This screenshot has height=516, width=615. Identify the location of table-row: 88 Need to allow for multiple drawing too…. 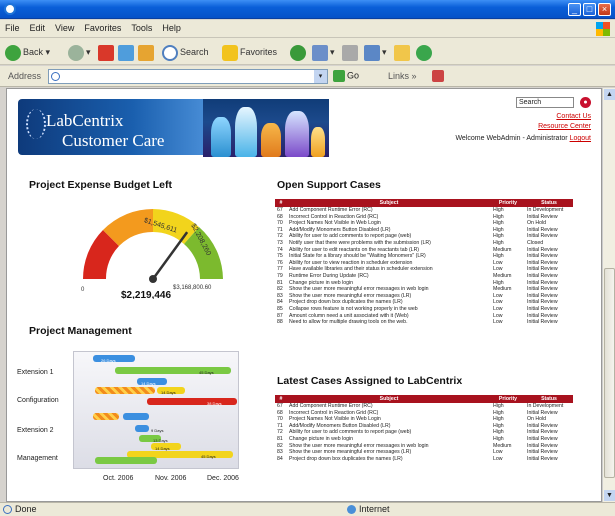
(424, 322).